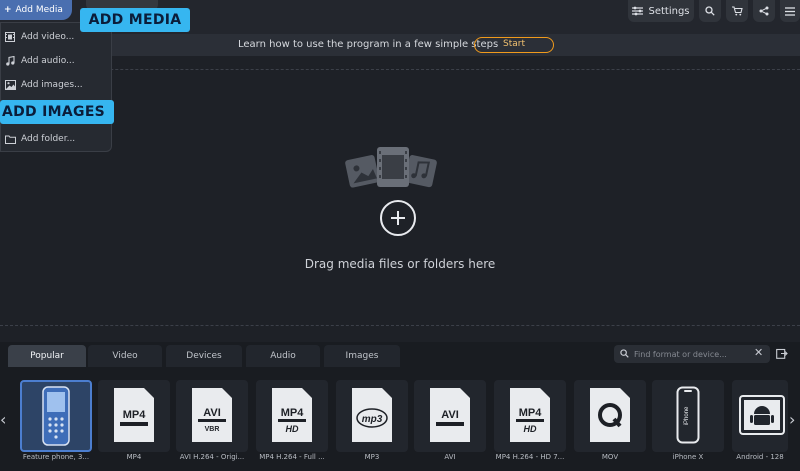  I want to click on search-button, so click(710, 11).